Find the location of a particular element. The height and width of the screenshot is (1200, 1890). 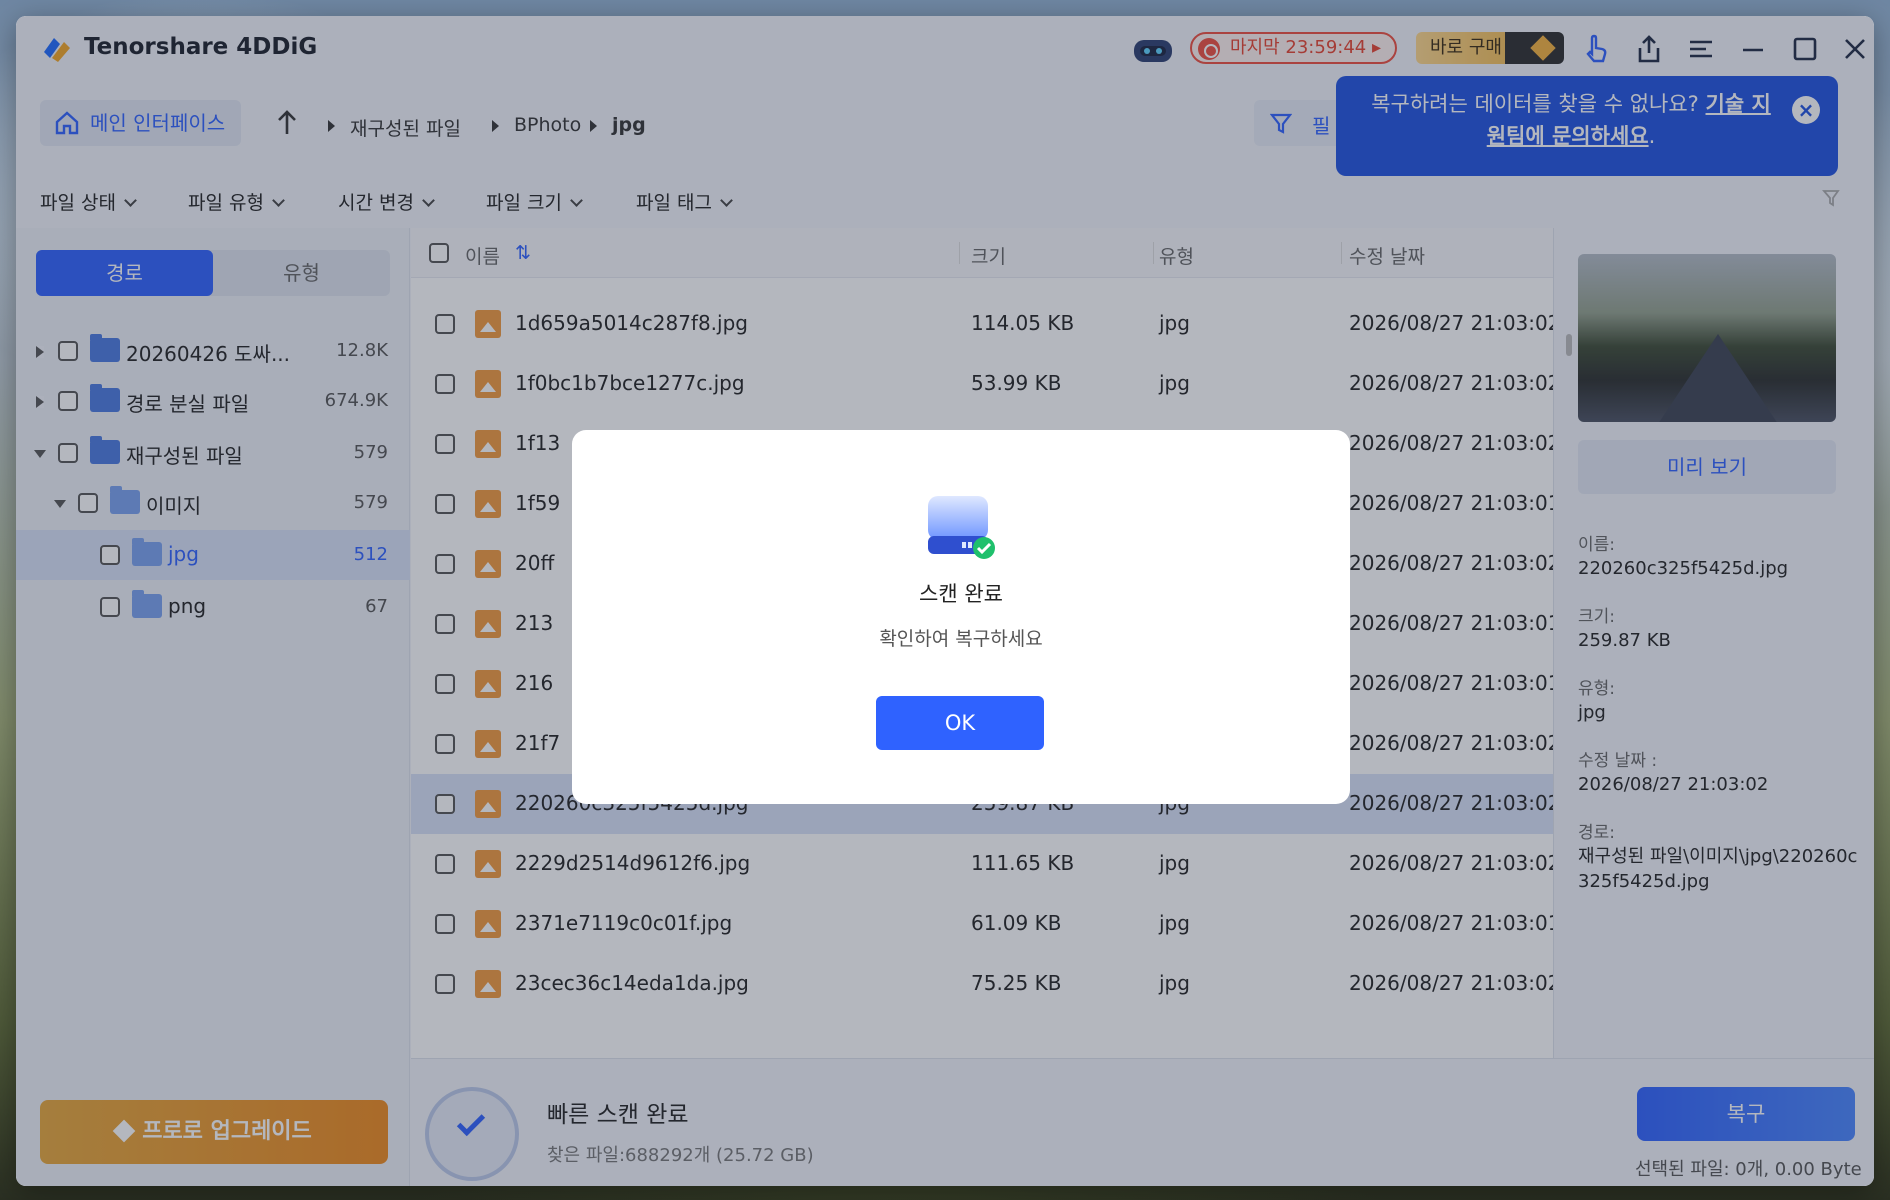

scan-complete-dialog: 스캔 완료 확인하여 복구하세요 OK is located at coordinates (961, 617).